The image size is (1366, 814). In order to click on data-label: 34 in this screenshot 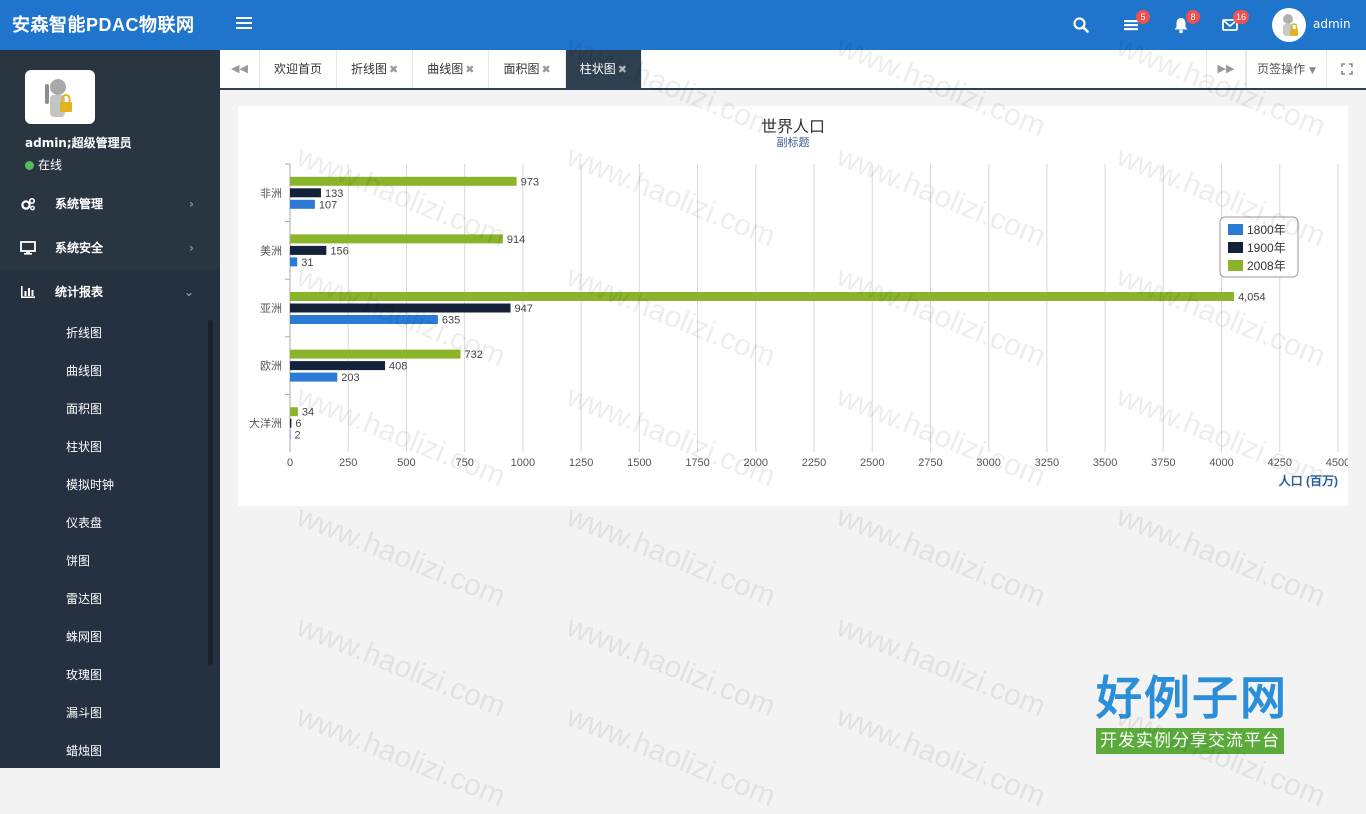, I will do `click(308, 413)`.